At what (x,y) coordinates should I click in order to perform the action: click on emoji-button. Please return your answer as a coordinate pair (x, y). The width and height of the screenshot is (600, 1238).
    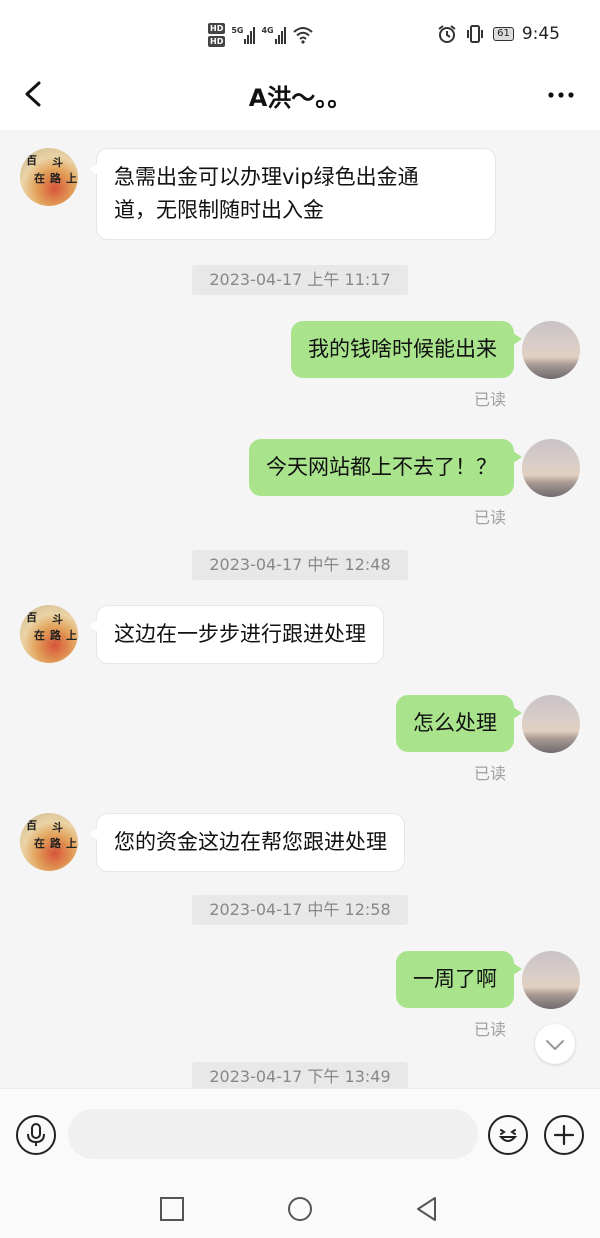
    Looking at the image, I should click on (508, 1135).